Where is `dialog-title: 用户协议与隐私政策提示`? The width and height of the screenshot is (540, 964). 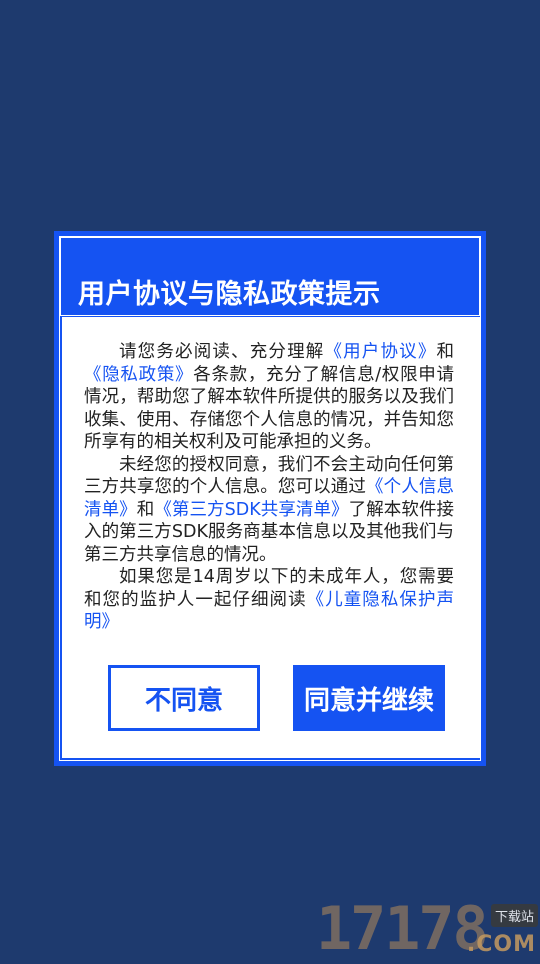
dialog-title: 用户协议与隐私政策提示 is located at coordinates (229, 294).